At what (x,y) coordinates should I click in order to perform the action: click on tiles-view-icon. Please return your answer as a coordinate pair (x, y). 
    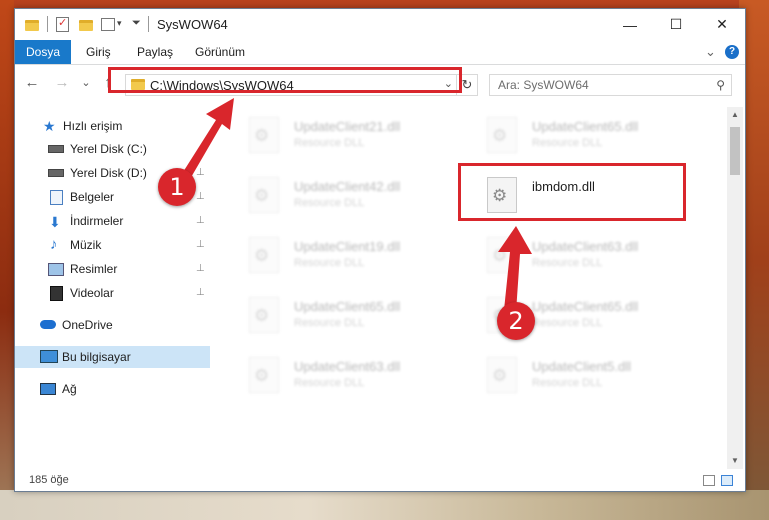
    Looking at the image, I should click on (727, 480).